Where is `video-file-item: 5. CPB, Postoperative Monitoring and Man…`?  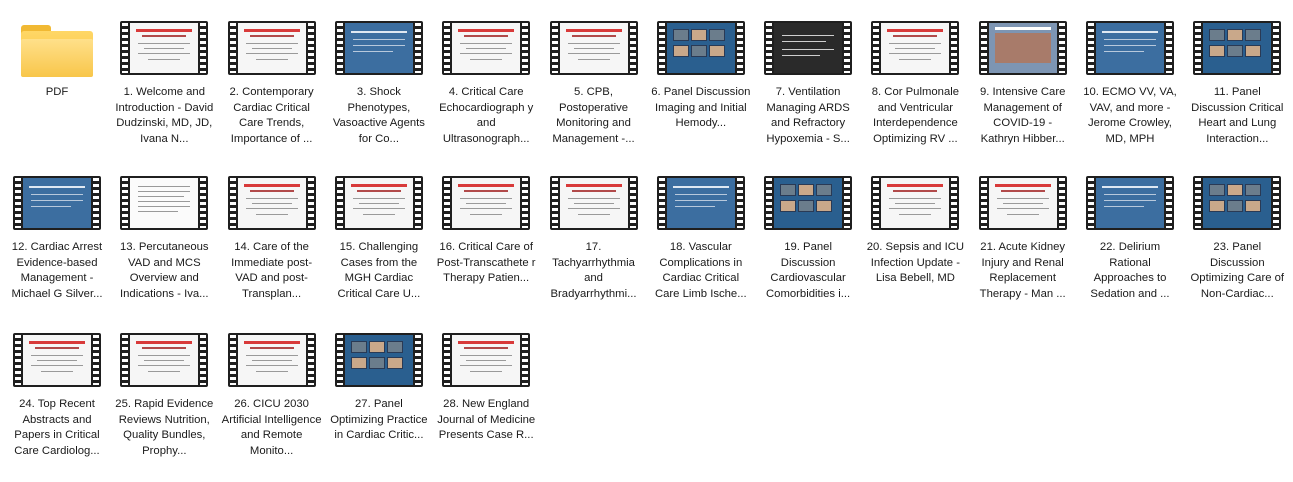
video-file-item: 5. CPB, Postoperative Monitoring and Man… is located at coordinates (594, 81).